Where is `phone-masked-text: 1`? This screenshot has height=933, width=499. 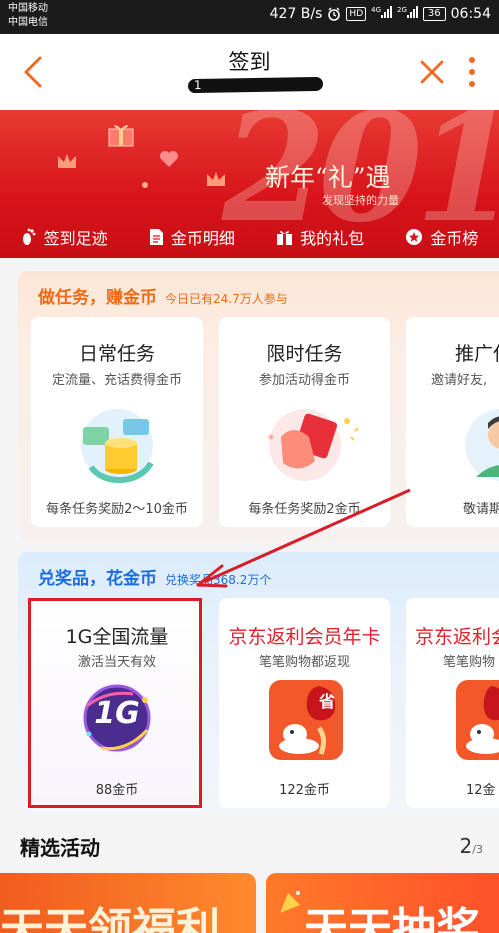 phone-masked-text: 1 is located at coordinates (197, 85).